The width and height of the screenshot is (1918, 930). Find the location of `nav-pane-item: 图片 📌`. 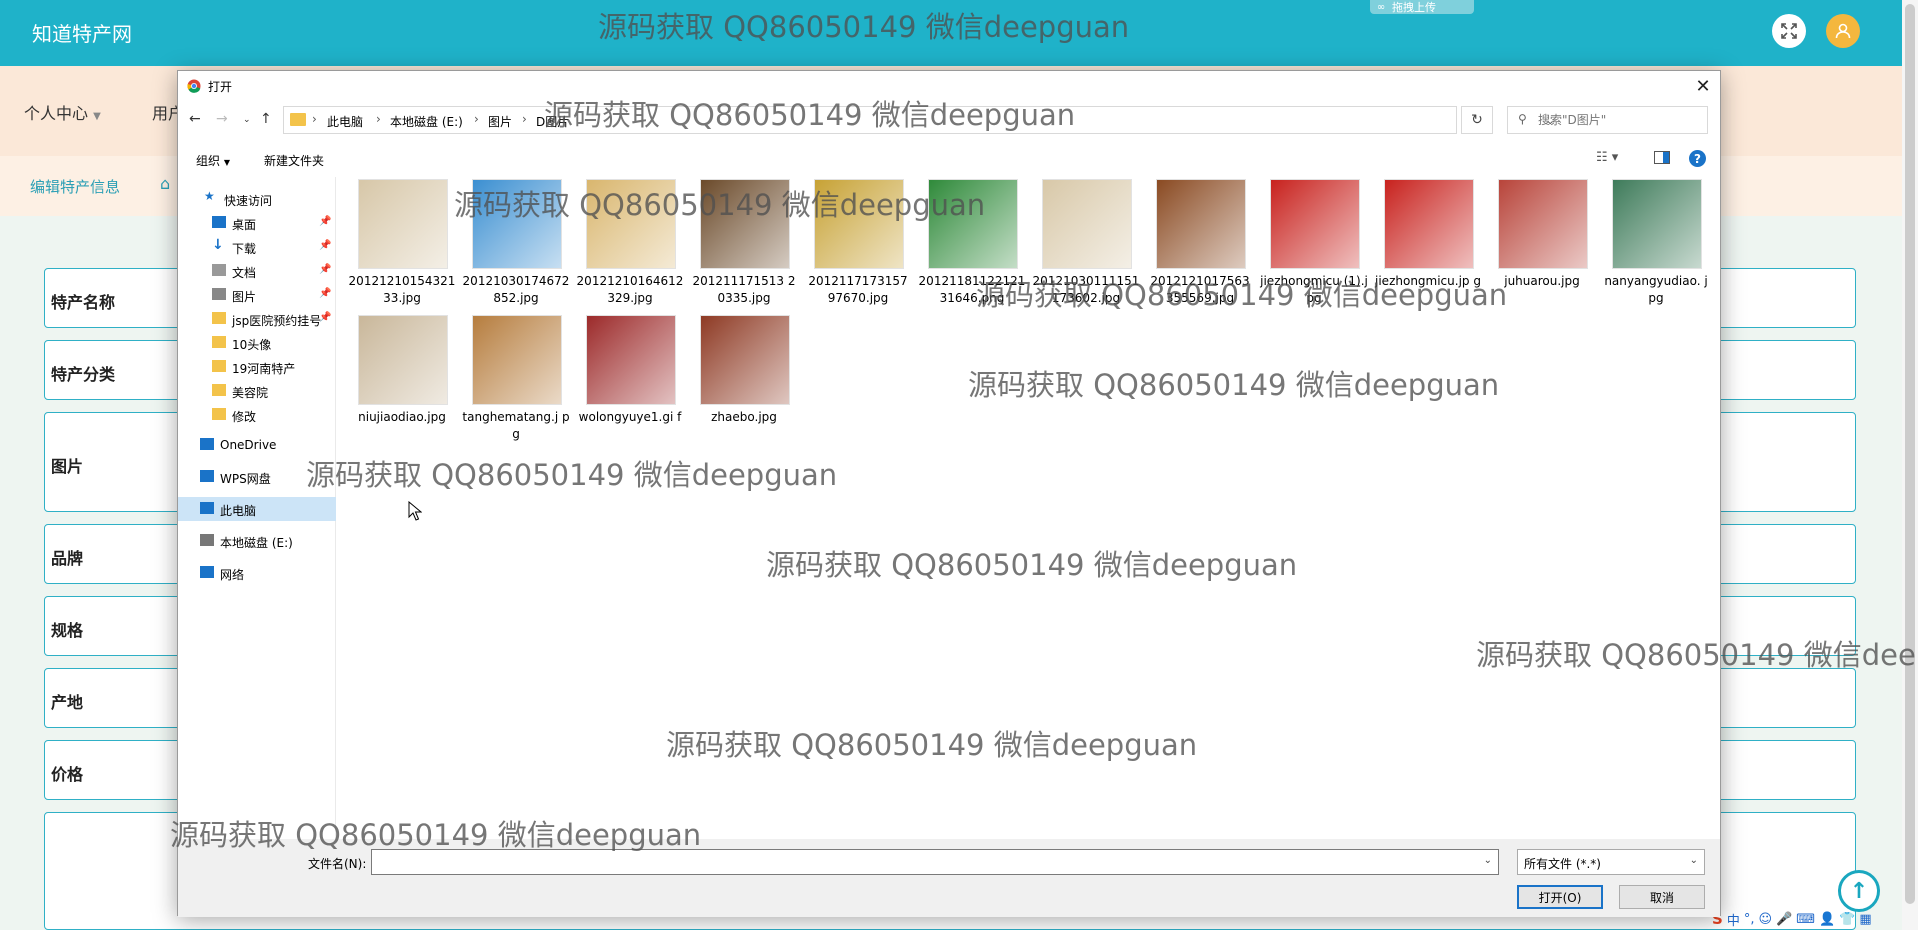

nav-pane-item: 图片 📌 is located at coordinates (257, 295).